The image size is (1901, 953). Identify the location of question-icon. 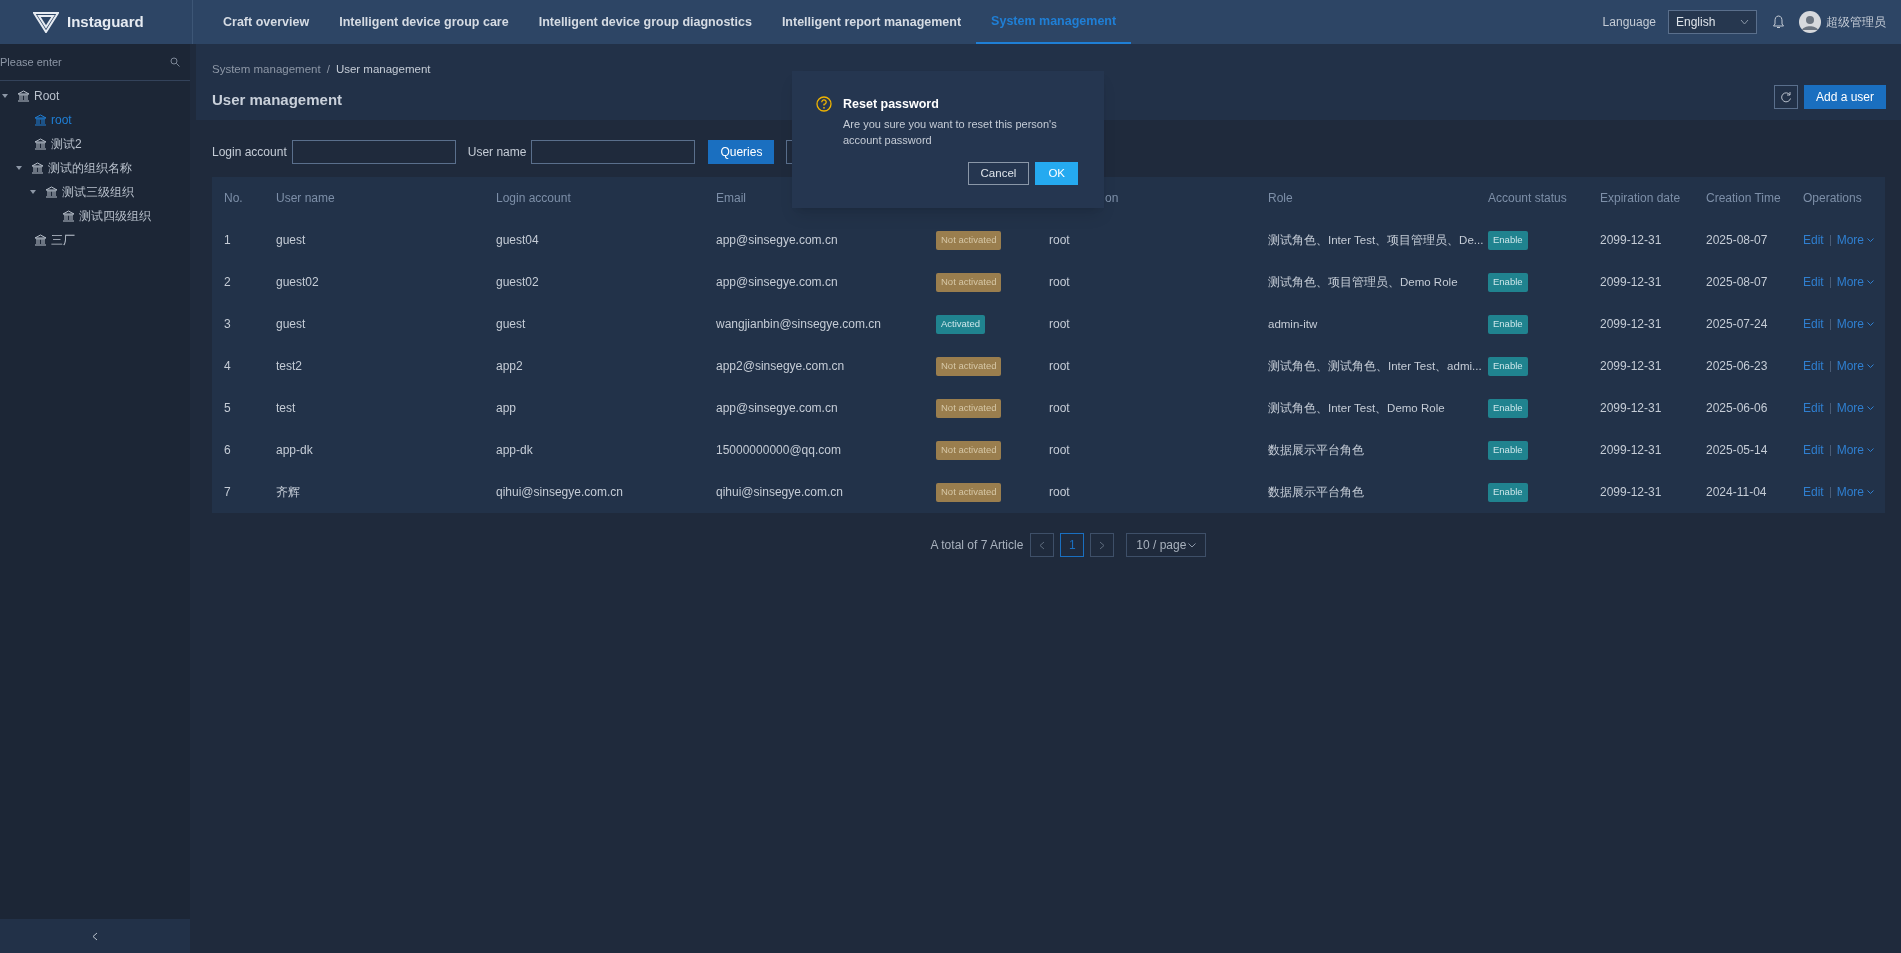
(824, 104).